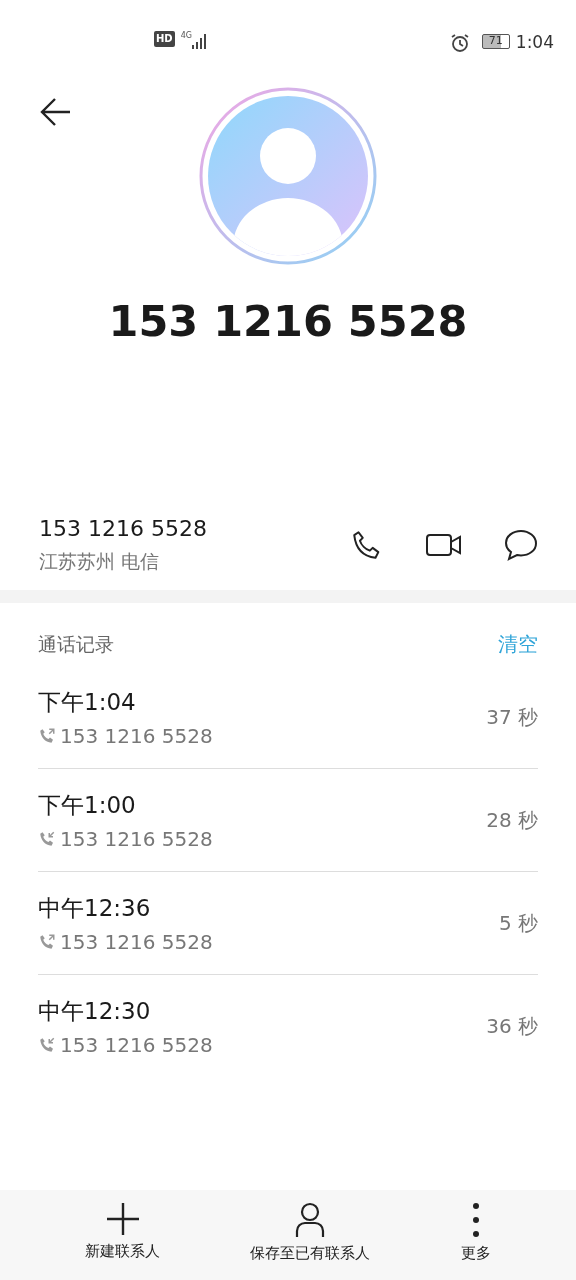  I want to click on phone-number: 153 1216 5528, so click(123, 528).